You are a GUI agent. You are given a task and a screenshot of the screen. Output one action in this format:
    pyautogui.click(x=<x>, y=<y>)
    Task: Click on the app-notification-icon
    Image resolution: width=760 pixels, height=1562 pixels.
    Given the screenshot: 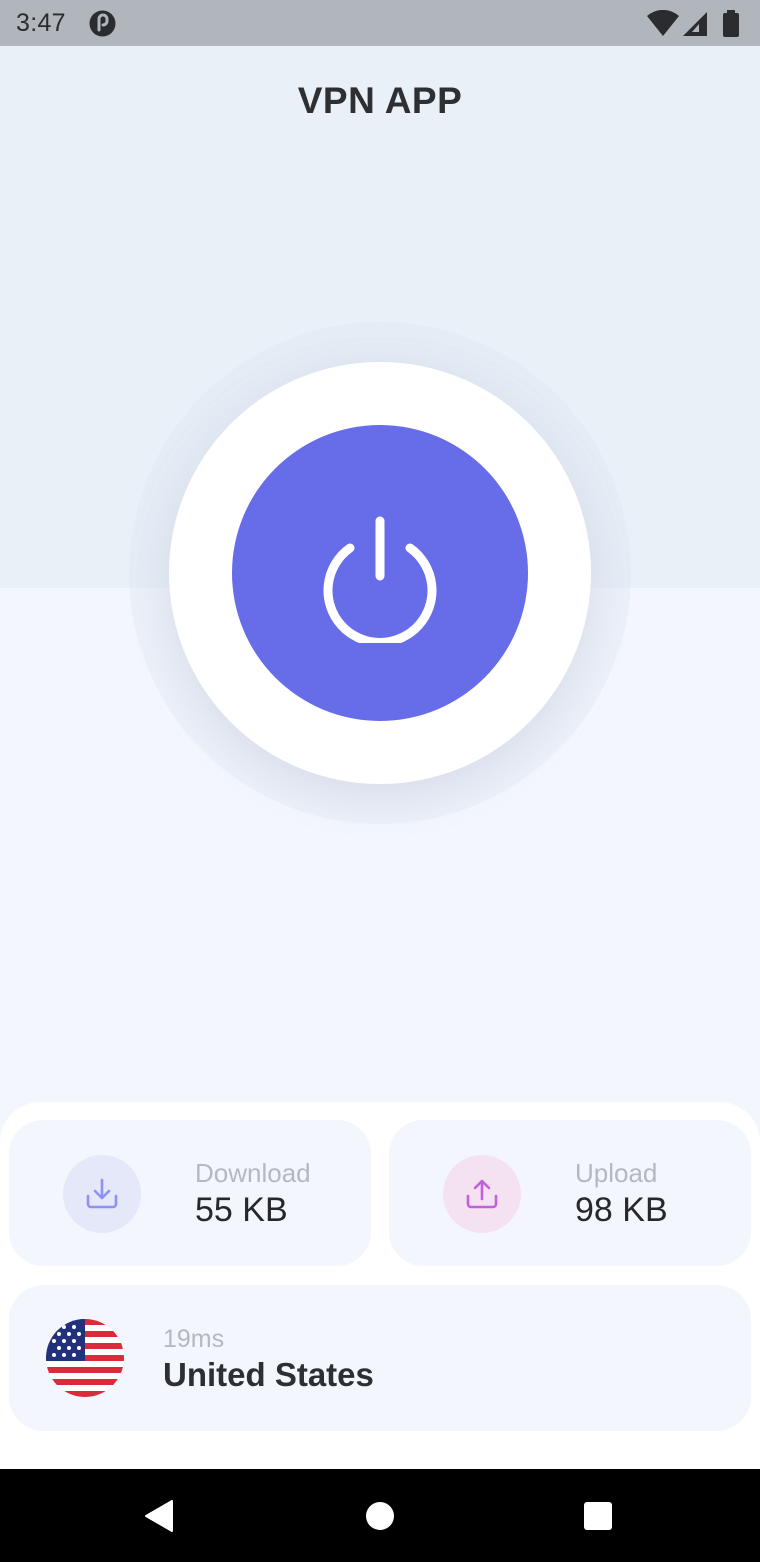 What is the action you would take?
    pyautogui.click(x=102, y=23)
    